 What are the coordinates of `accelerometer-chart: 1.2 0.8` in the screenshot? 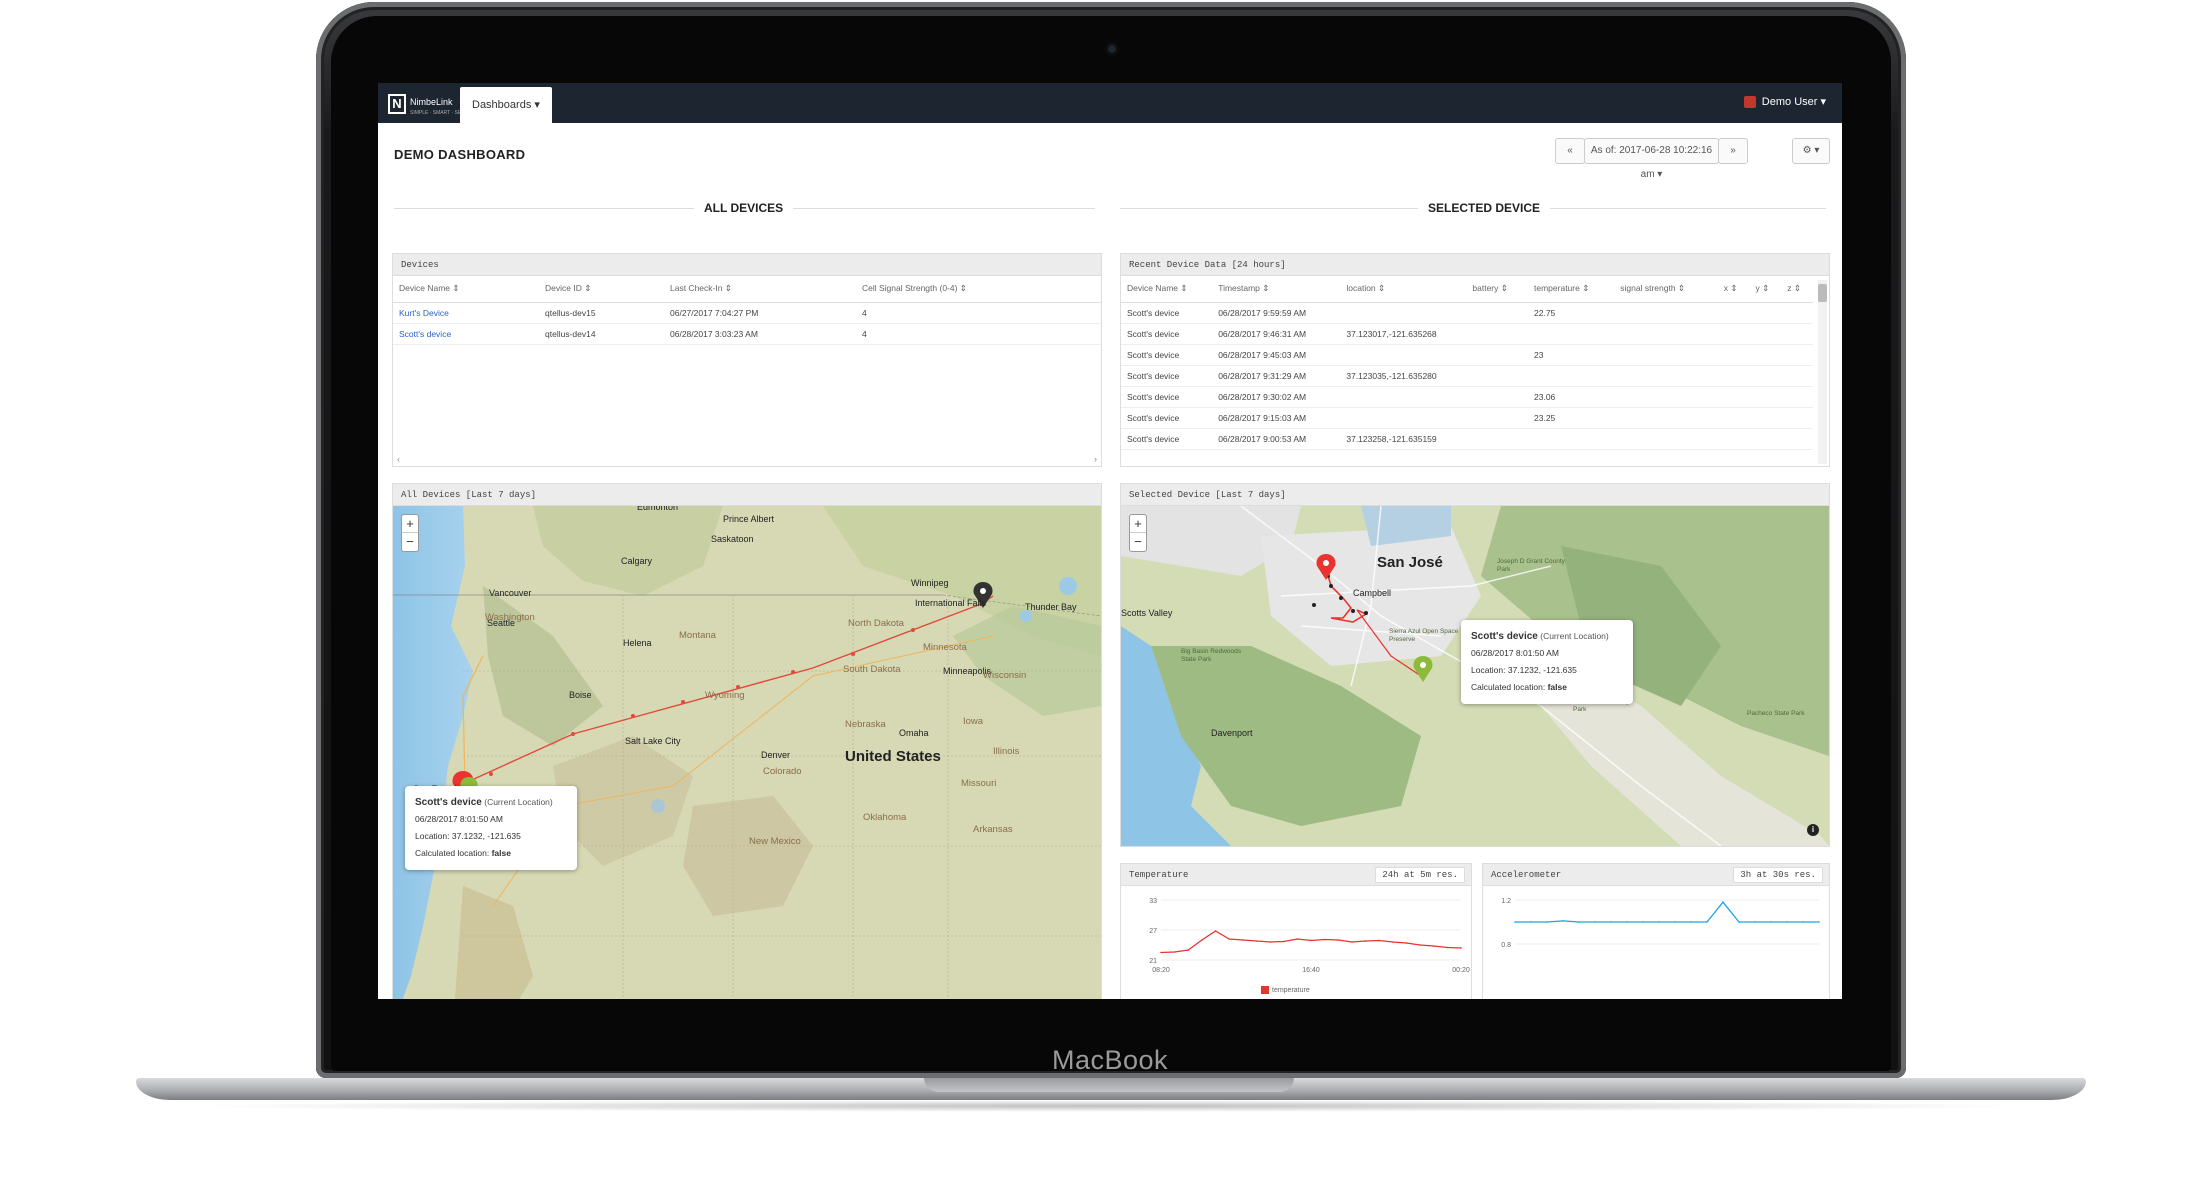 It's located at (1660, 923).